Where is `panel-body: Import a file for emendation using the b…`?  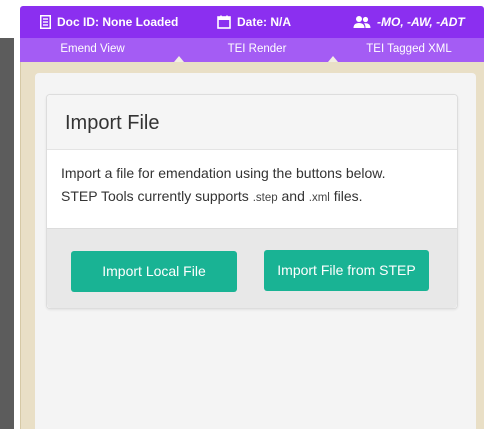
panel-body: Import a file for emendation using the b… is located at coordinates (251, 186).